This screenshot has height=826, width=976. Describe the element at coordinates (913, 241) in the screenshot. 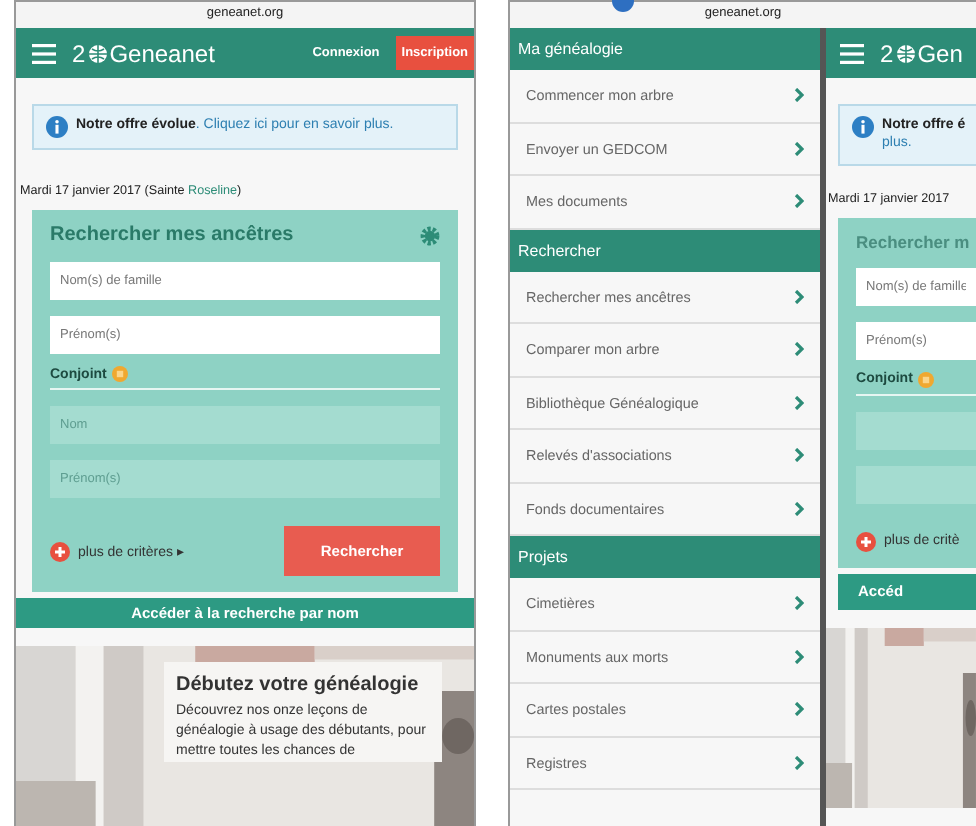

I see `panel-title: Rechercher m` at that location.